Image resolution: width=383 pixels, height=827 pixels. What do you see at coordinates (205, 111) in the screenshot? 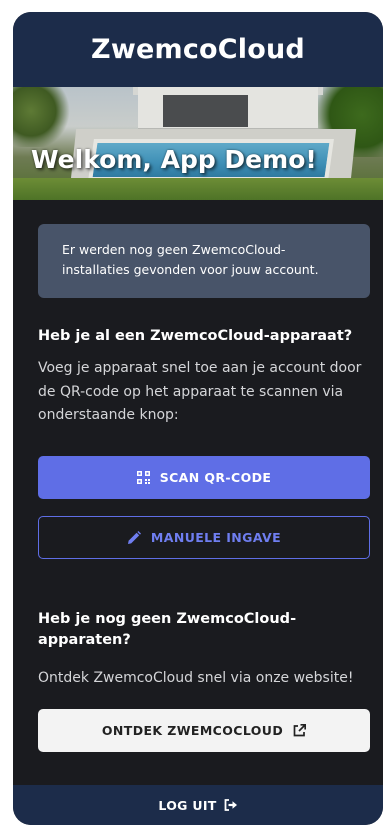
I see `hero-house-window` at bounding box center [205, 111].